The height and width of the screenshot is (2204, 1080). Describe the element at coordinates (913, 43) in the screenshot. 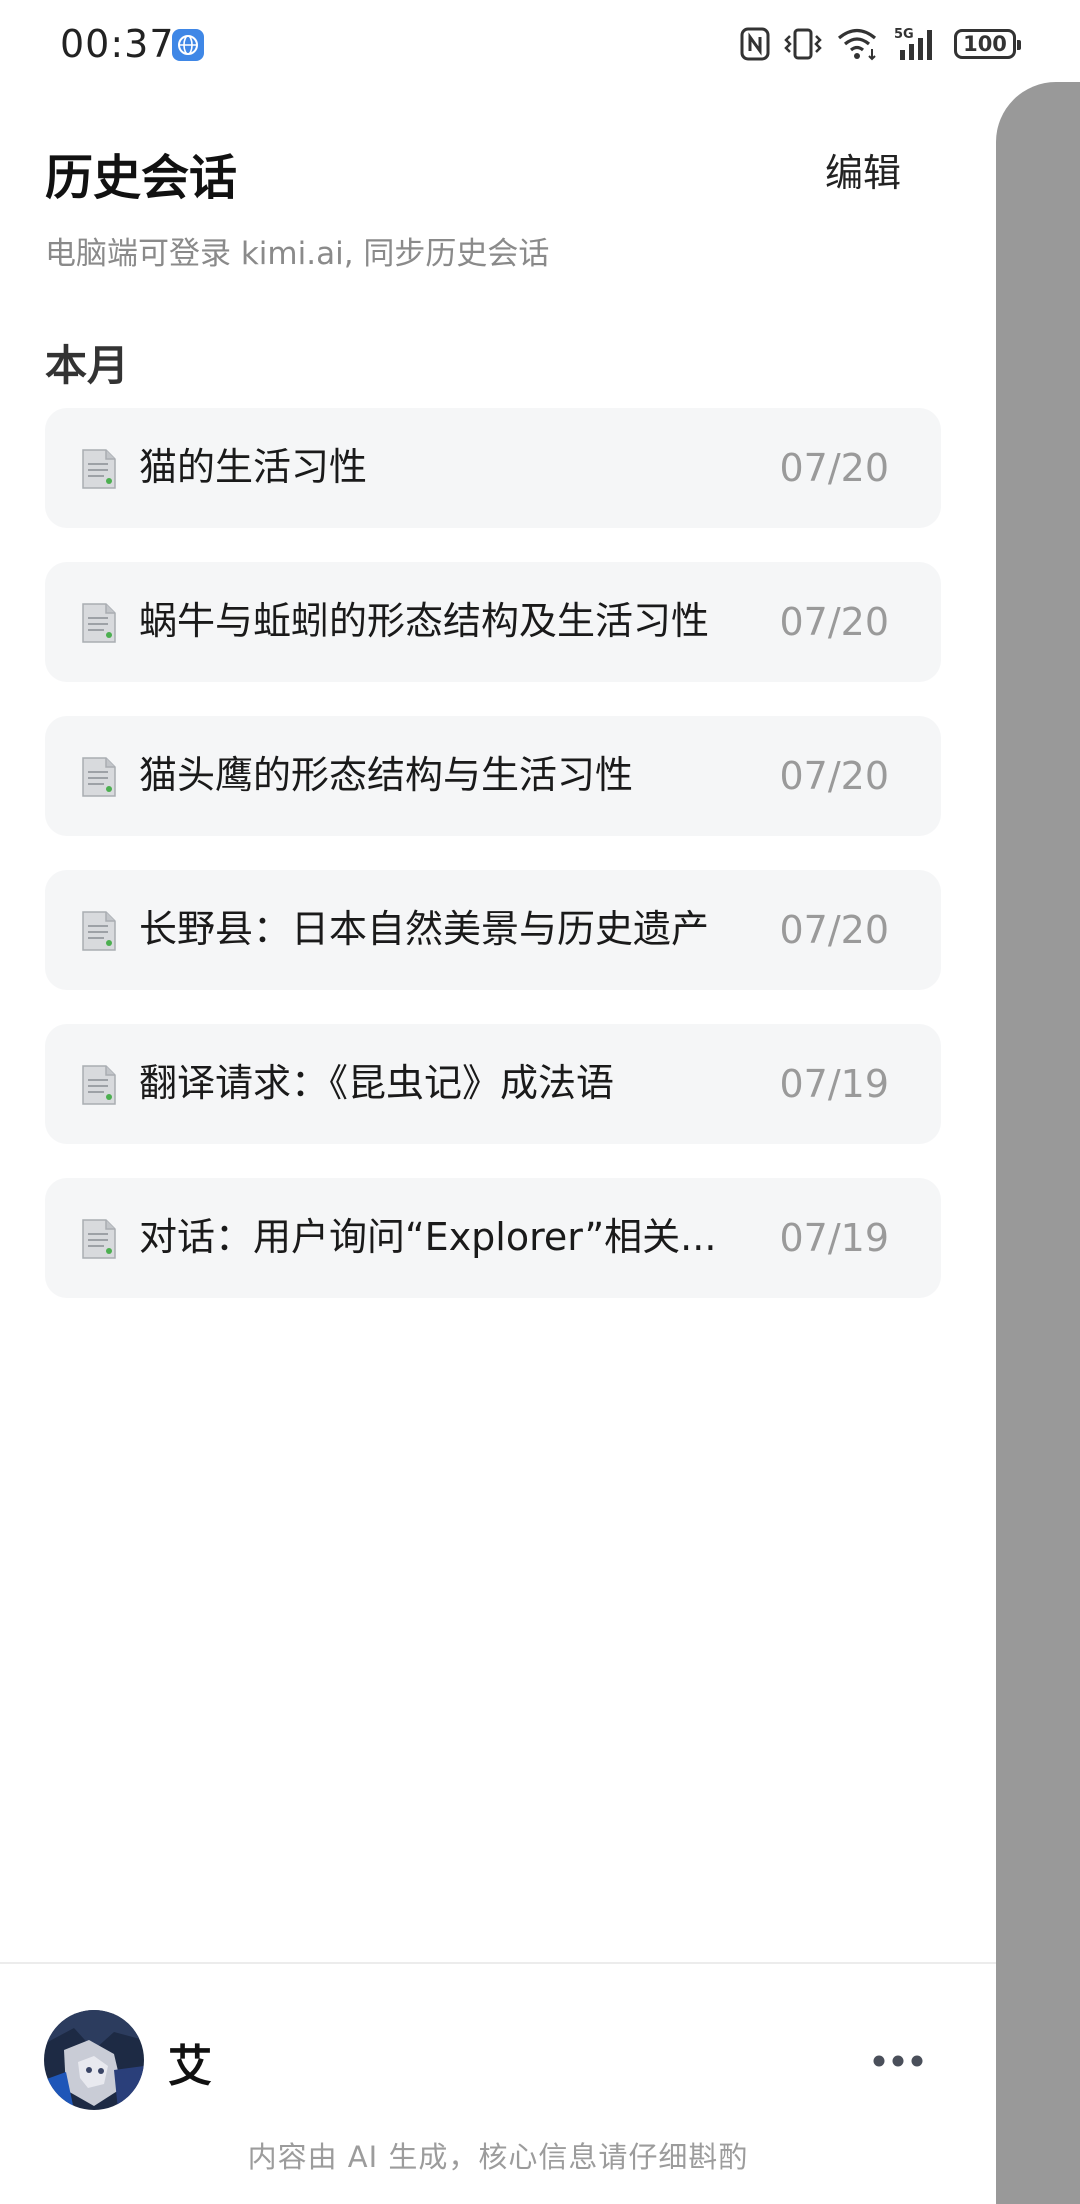

I see `signal-5g-icon: 5G` at that location.